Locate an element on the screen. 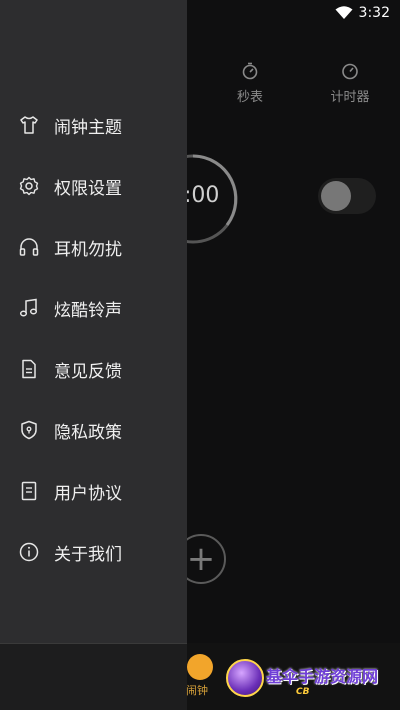  plus-icon: + is located at coordinates (201, 559).